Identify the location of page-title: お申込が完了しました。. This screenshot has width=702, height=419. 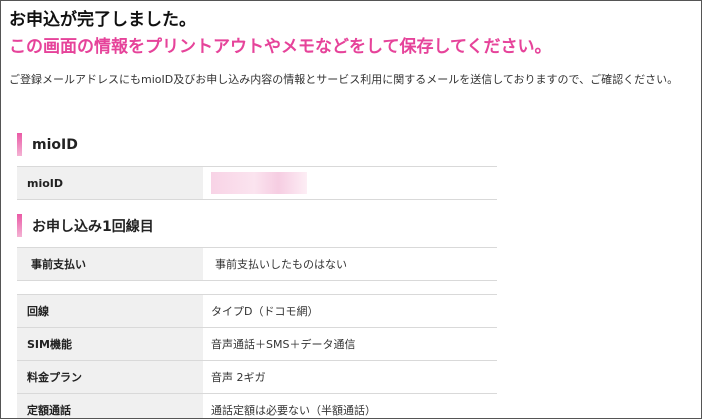
(102, 20).